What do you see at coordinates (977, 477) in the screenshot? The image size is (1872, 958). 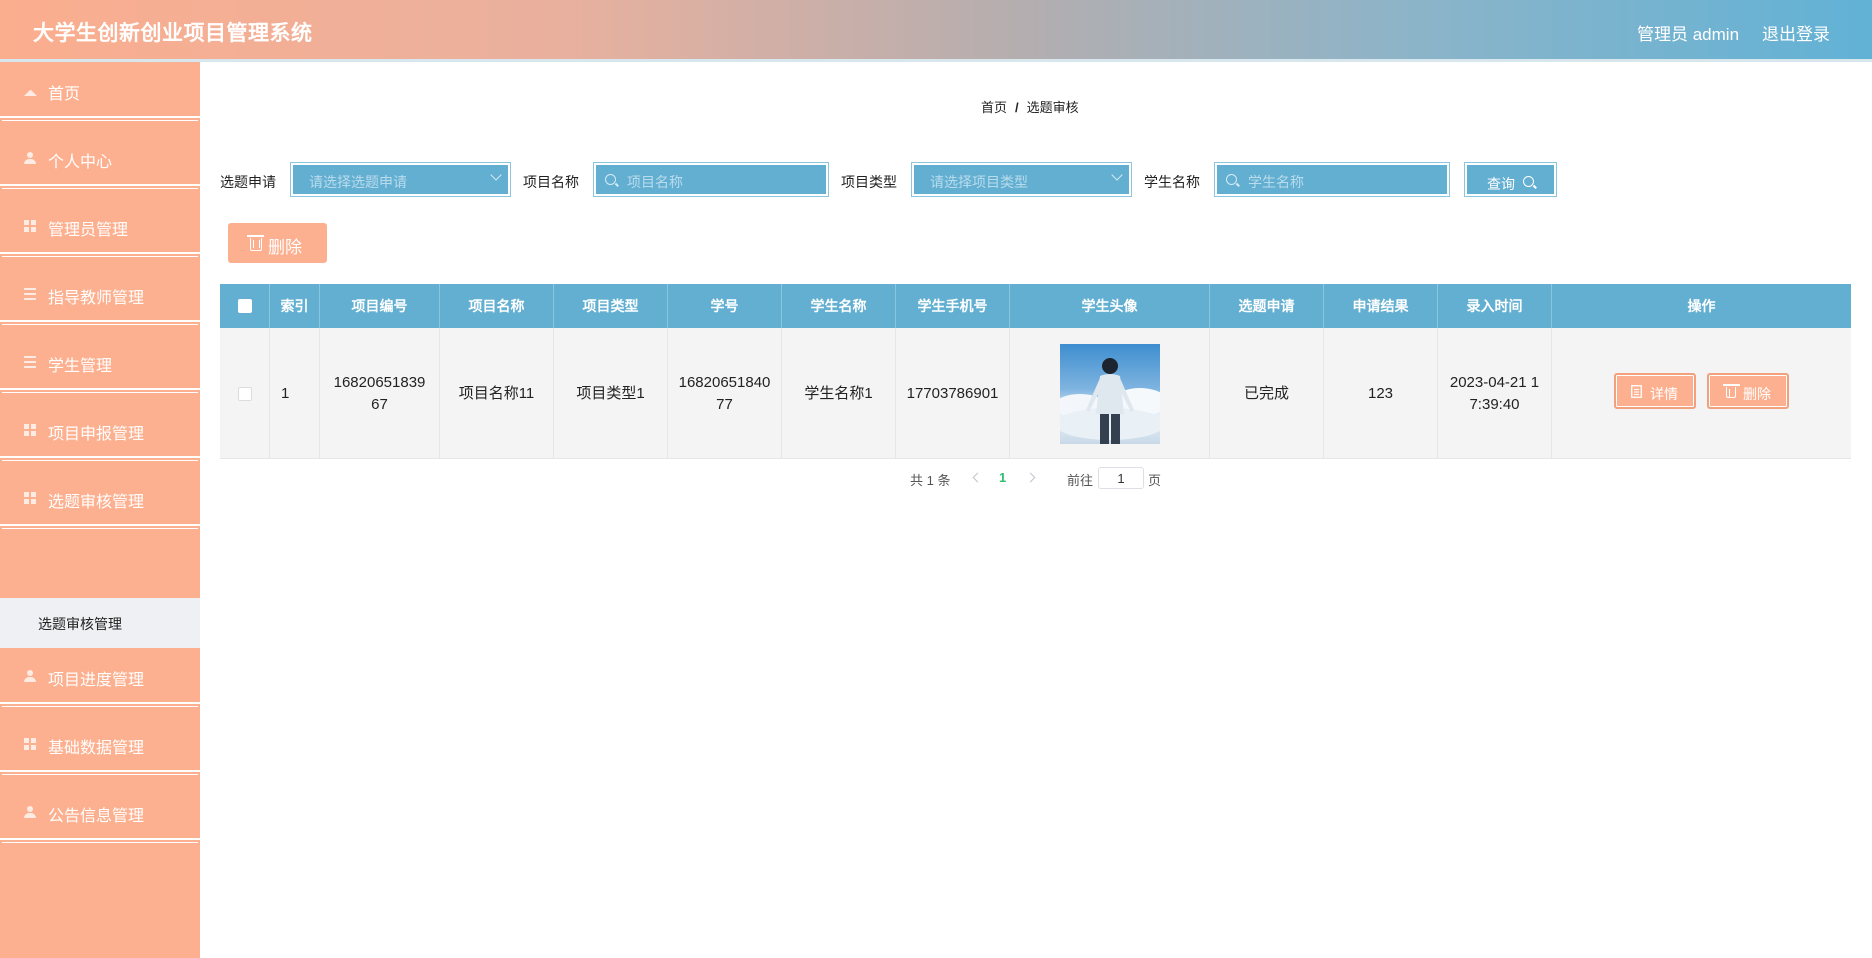 I see `chevron-left-icon` at bounding box center [977, 477].